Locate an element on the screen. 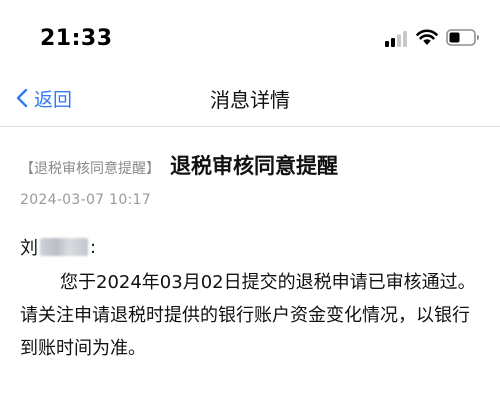 This screenshot has height=399, width=500. signal-icon is located at coordinates (396, 39).